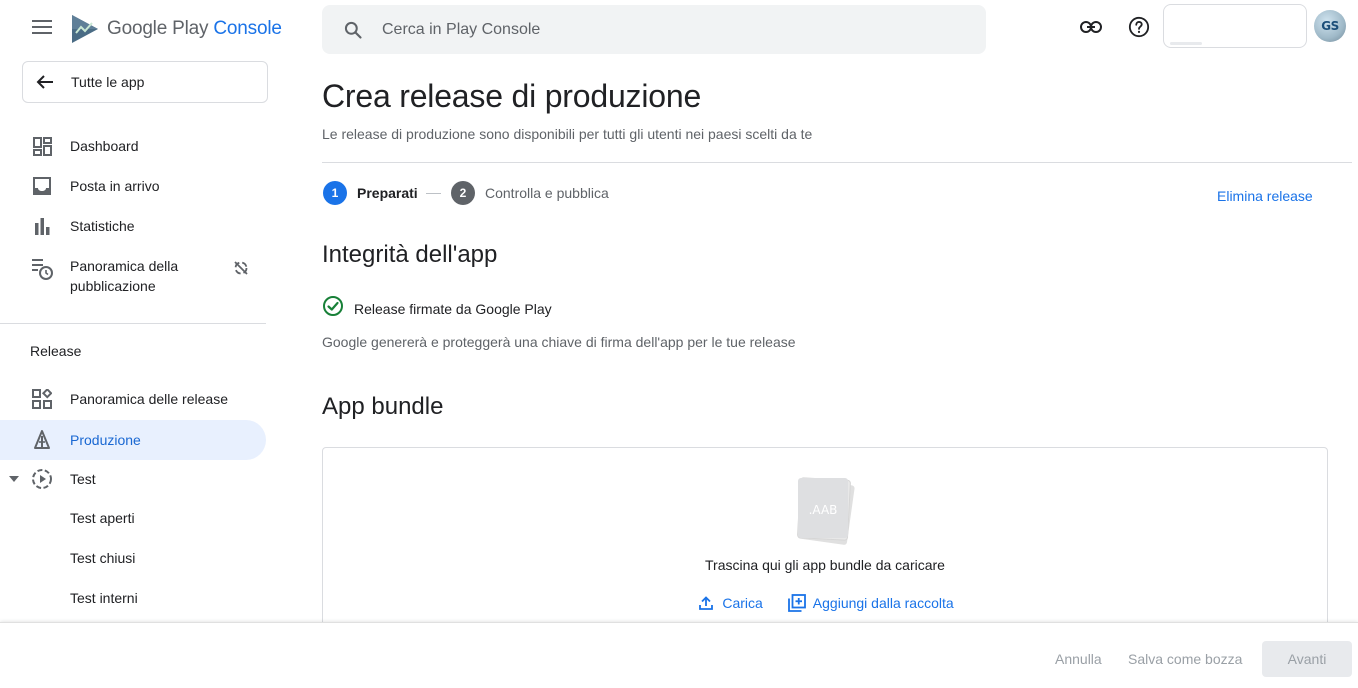 This screenshot has height=688, width=1358. Describe the element at coordinates (102, 226) in the screenshot. I see `sidebar-item-label: Statistiche` at that location.